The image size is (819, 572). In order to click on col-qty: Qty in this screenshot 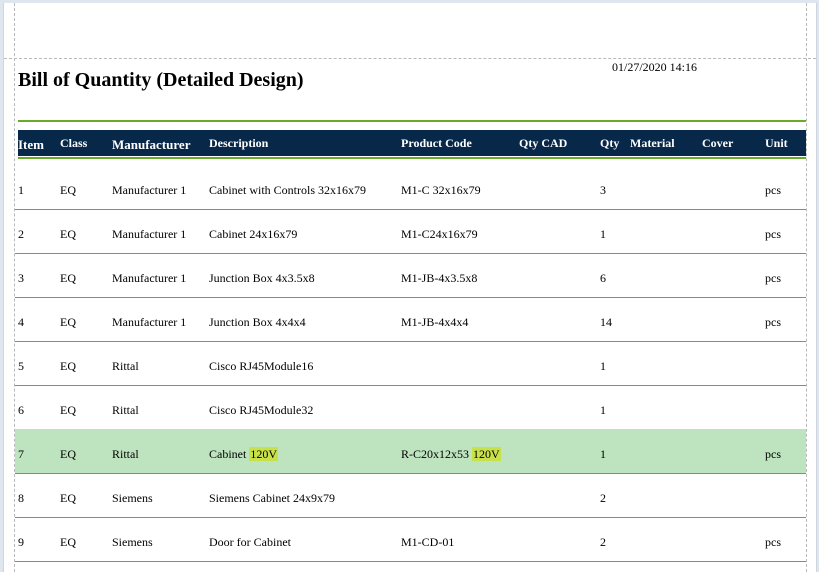, I will do `click(610, 143)`.